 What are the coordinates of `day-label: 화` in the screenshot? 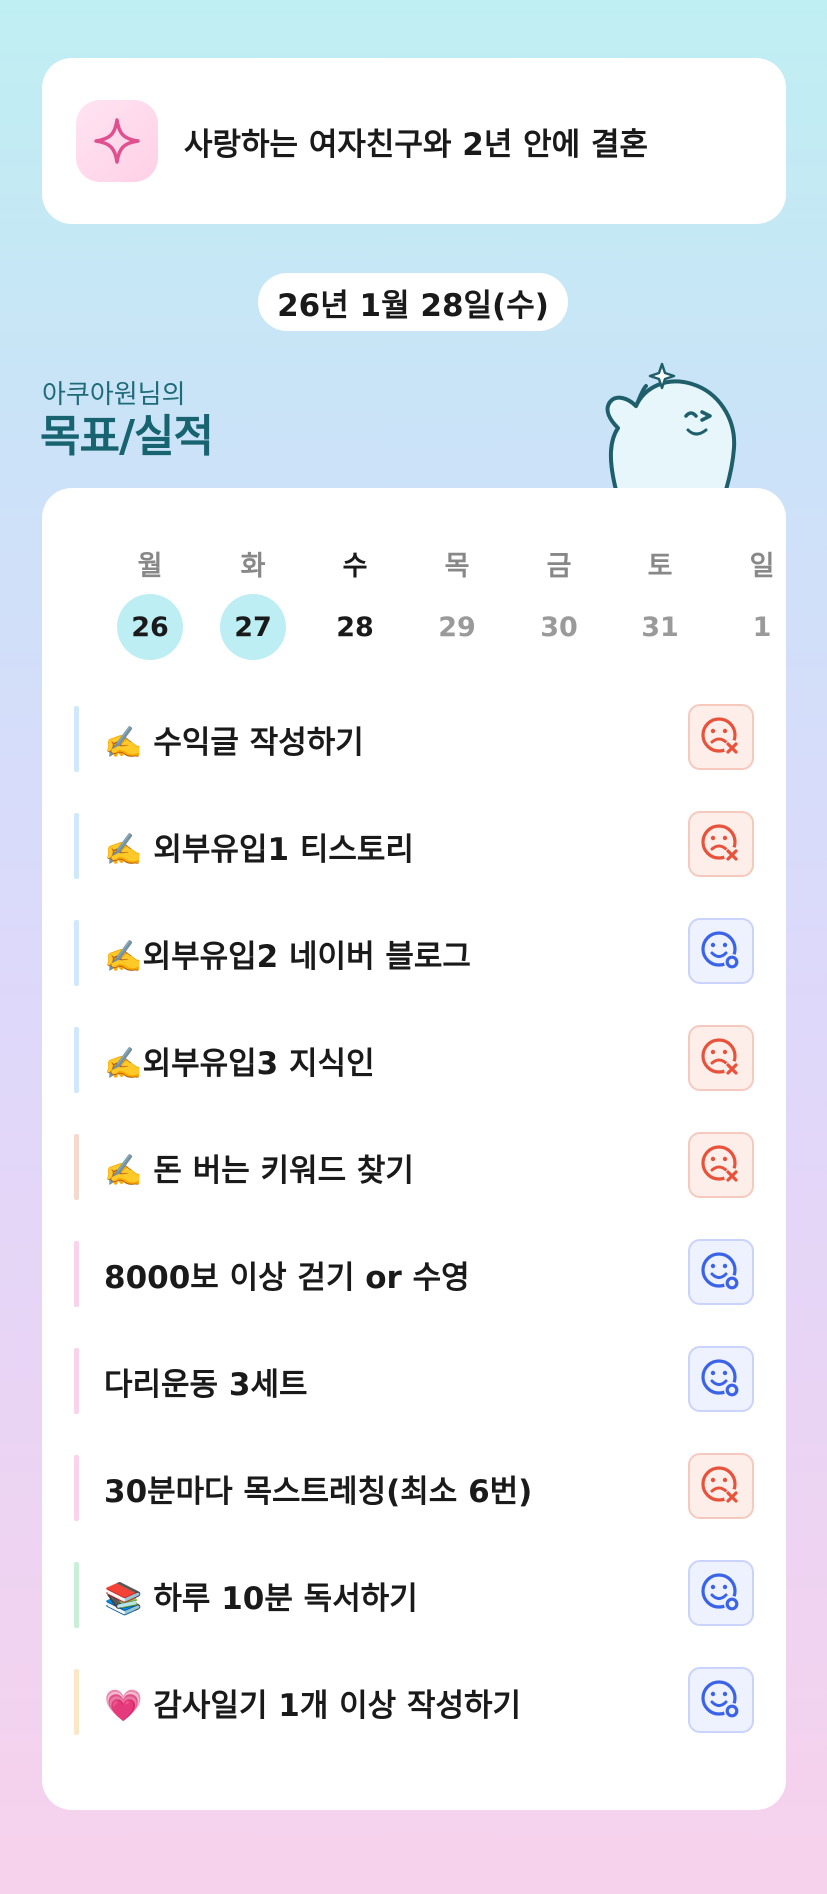 It's located at (253, 566).